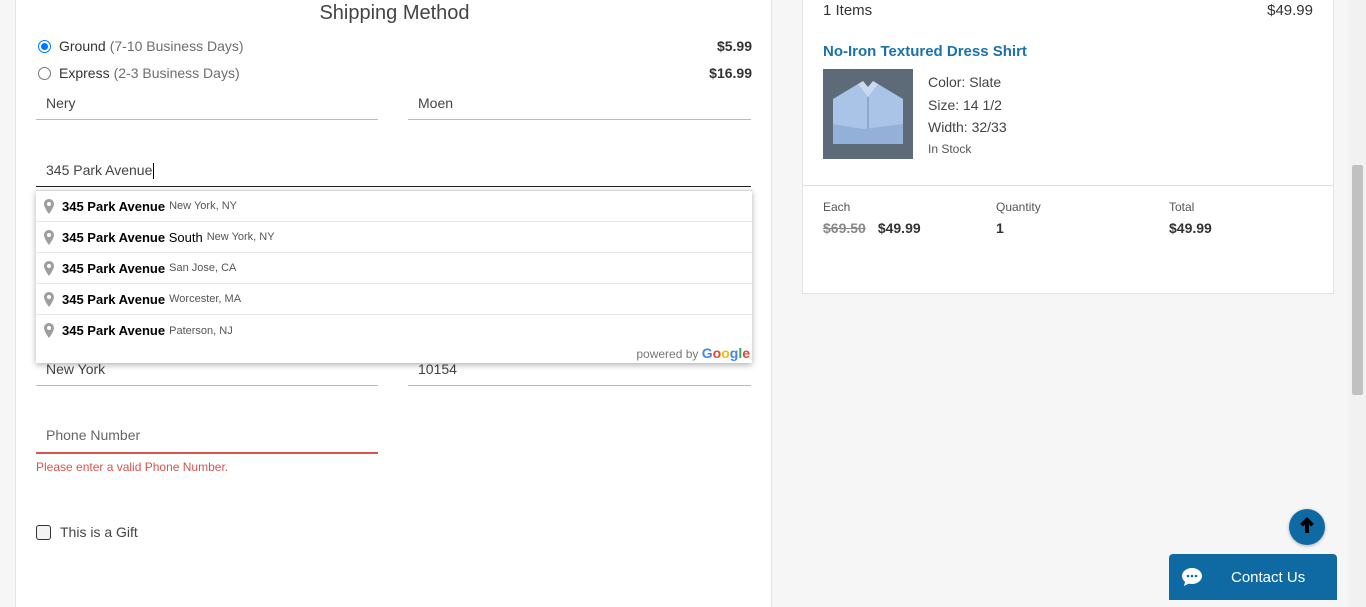 The image size is (1366, 607). I want to click on shipping-option-price: $5.99, so click(734, 46).